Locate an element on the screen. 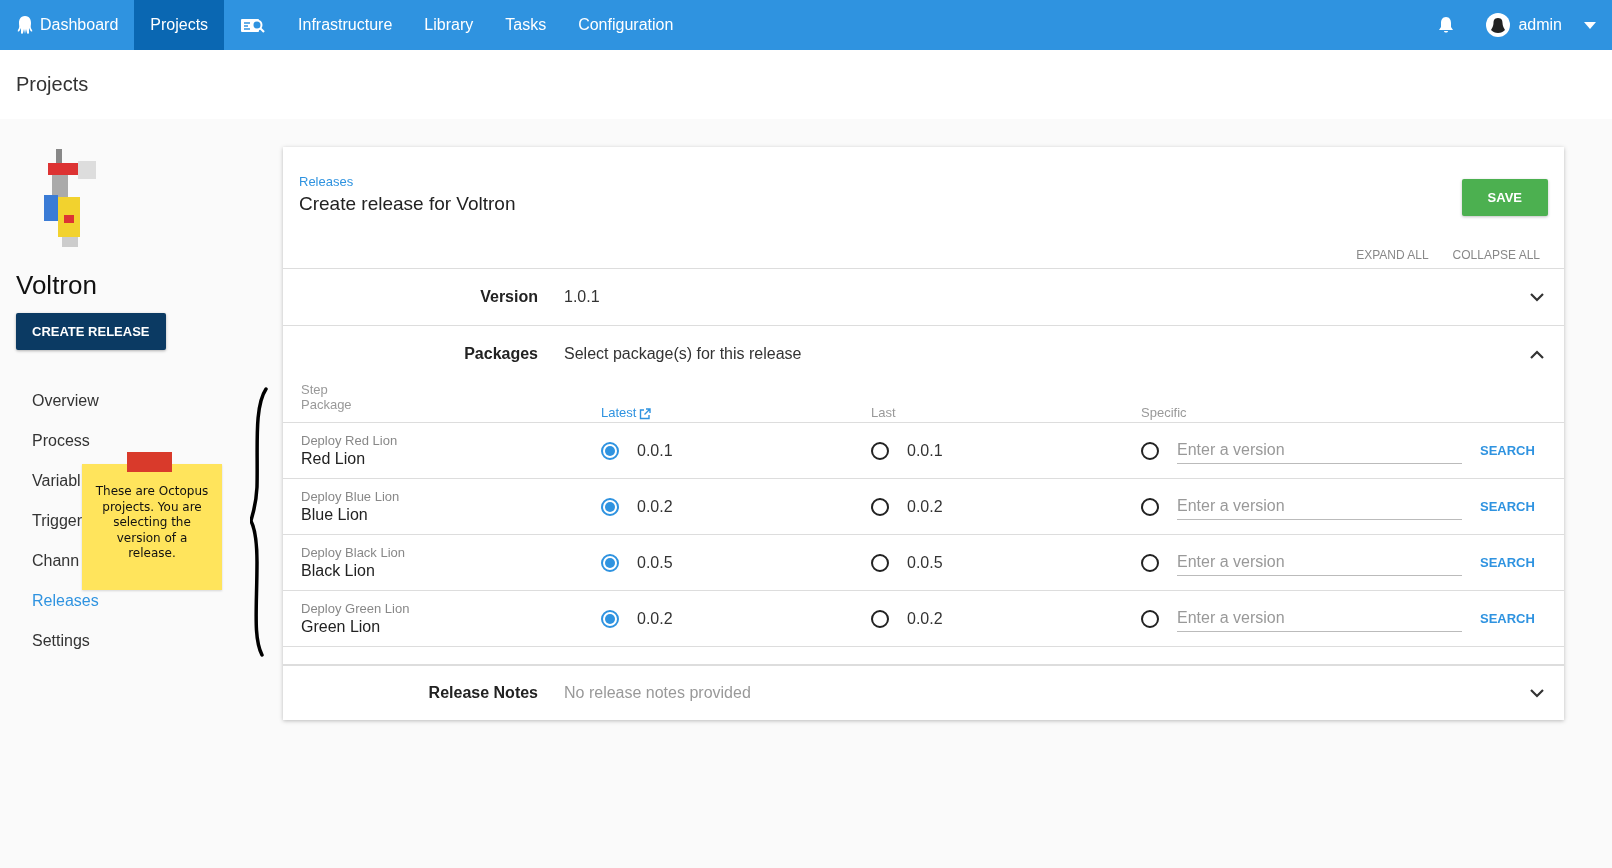 This screenshot has width=1612, height=868. latest-version: 0.0.1 is located at coordinates (655, 450).